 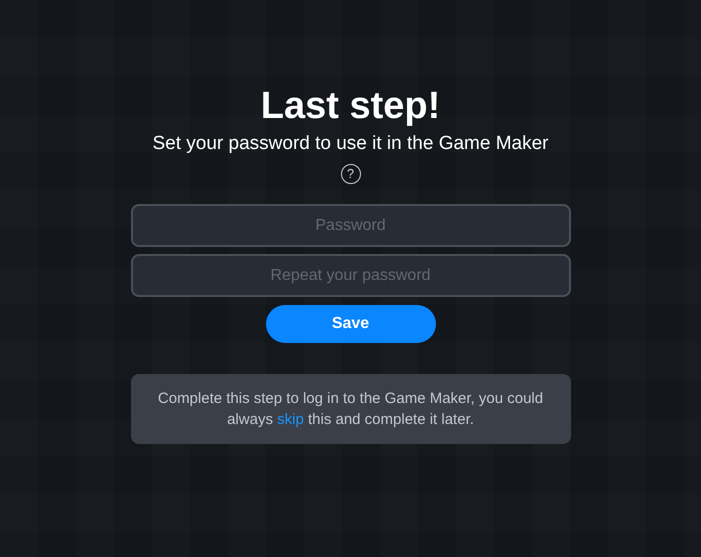 What do you see at coordinates (290, 419) in the screenshot?
I see `skip-link: skip` at bounding box center [290, 419].